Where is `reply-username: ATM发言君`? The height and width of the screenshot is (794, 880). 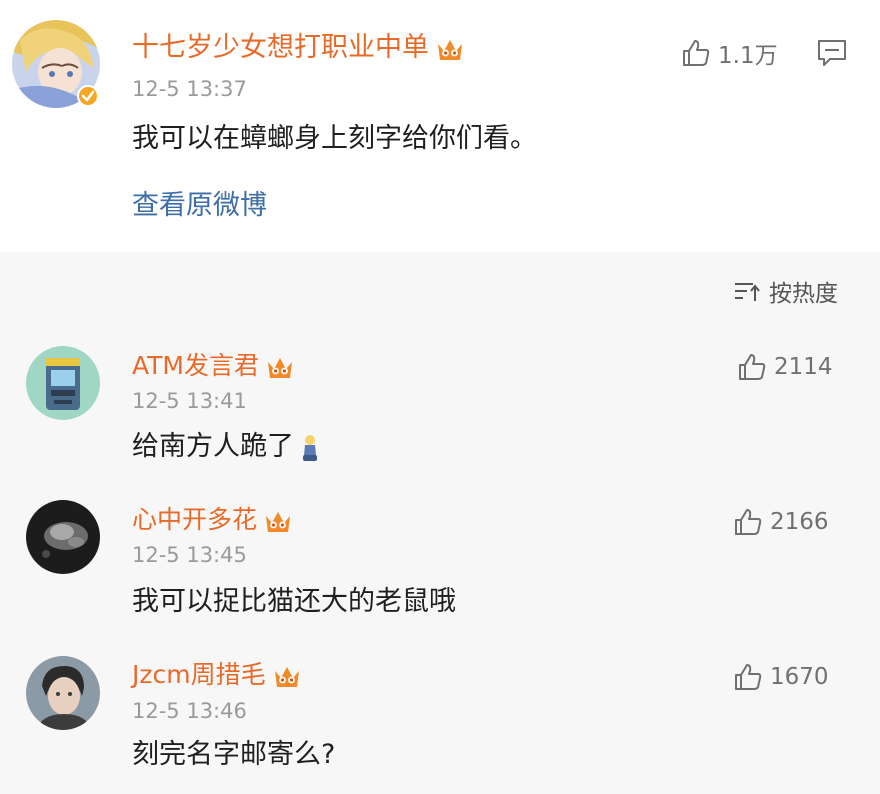
reply-username: ATM发言君 is located at coordinates (213, 366).